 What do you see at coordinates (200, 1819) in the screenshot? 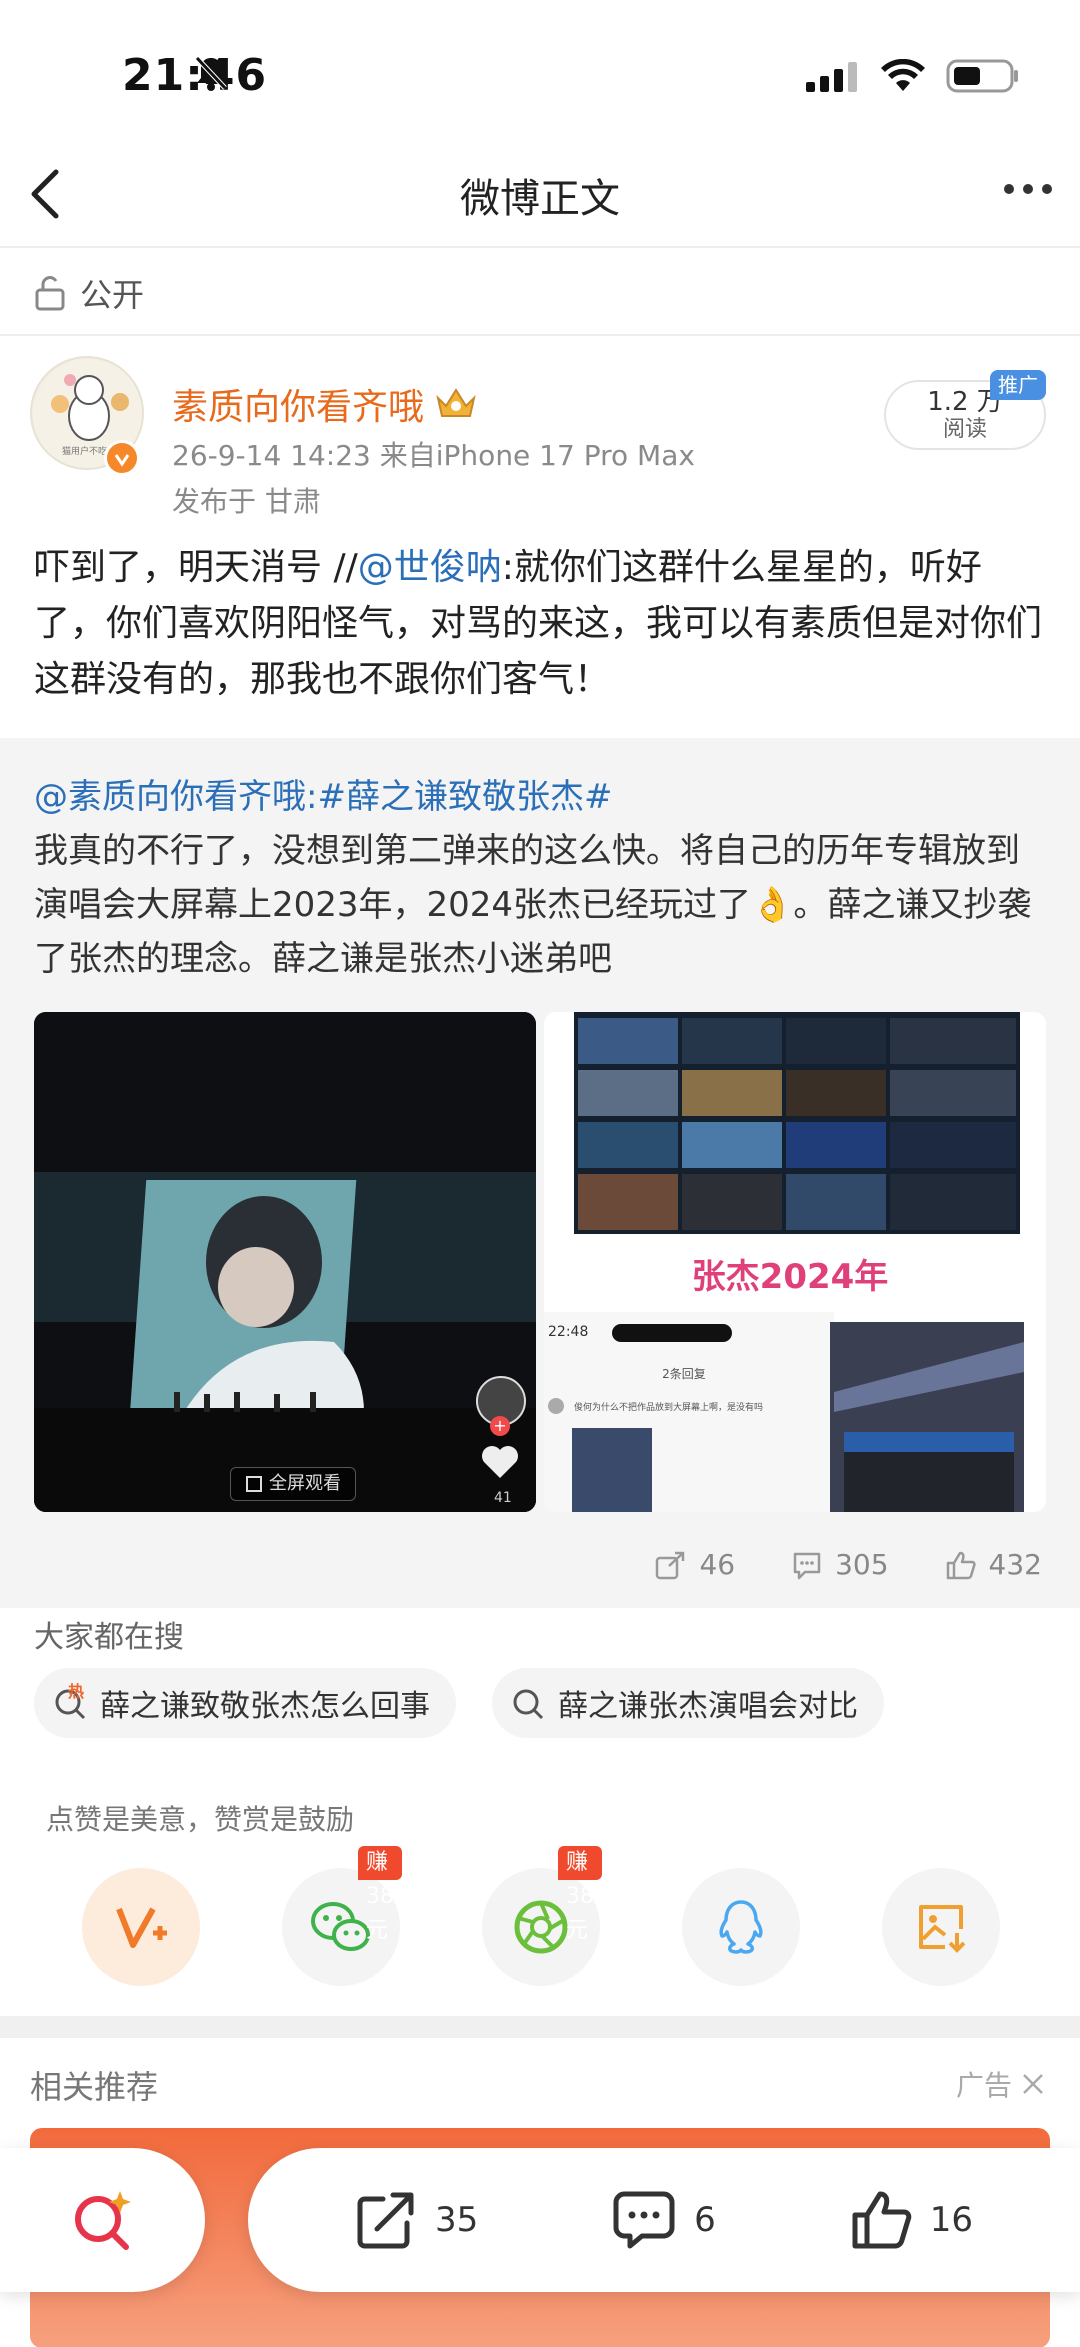
I see `reward-hint: 点赞是美意，赞赏是鼓励` at bounding box center [200, 1819].